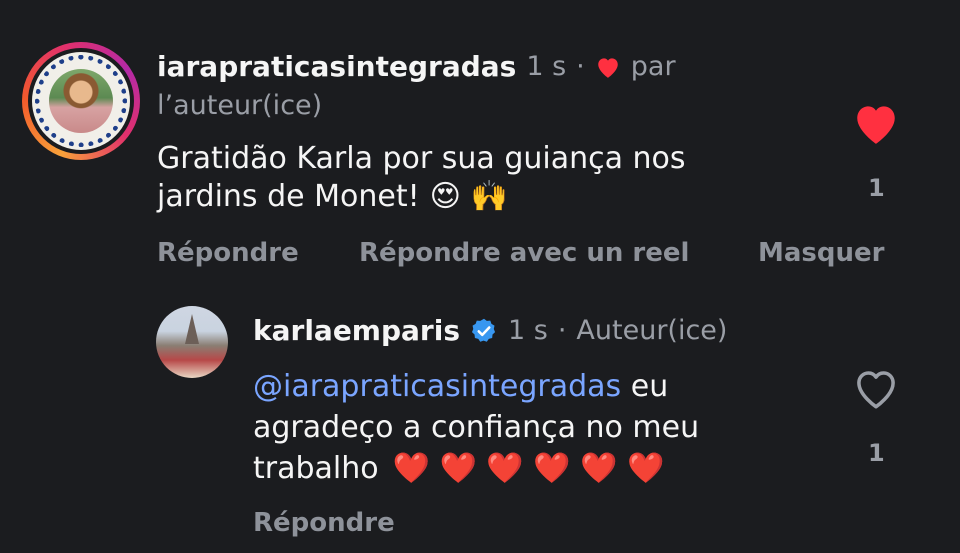  I want to click on heart-filled-icon, so click(876, 125).